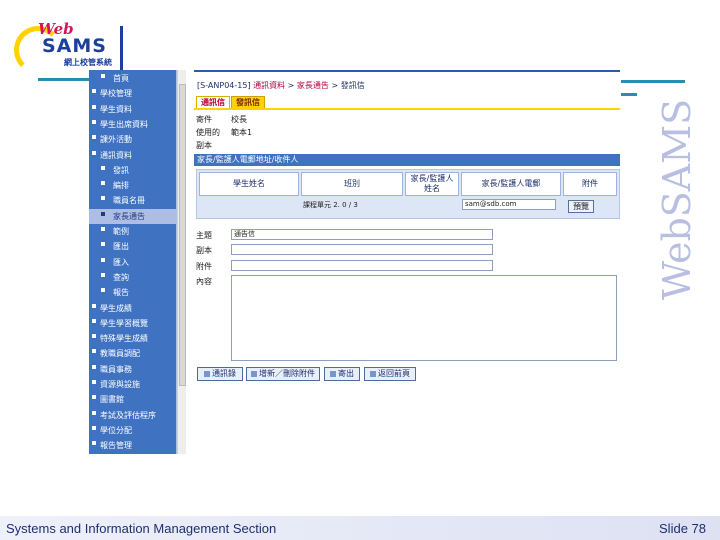  I want to click on subject-label: 主題, so click(204, 235).